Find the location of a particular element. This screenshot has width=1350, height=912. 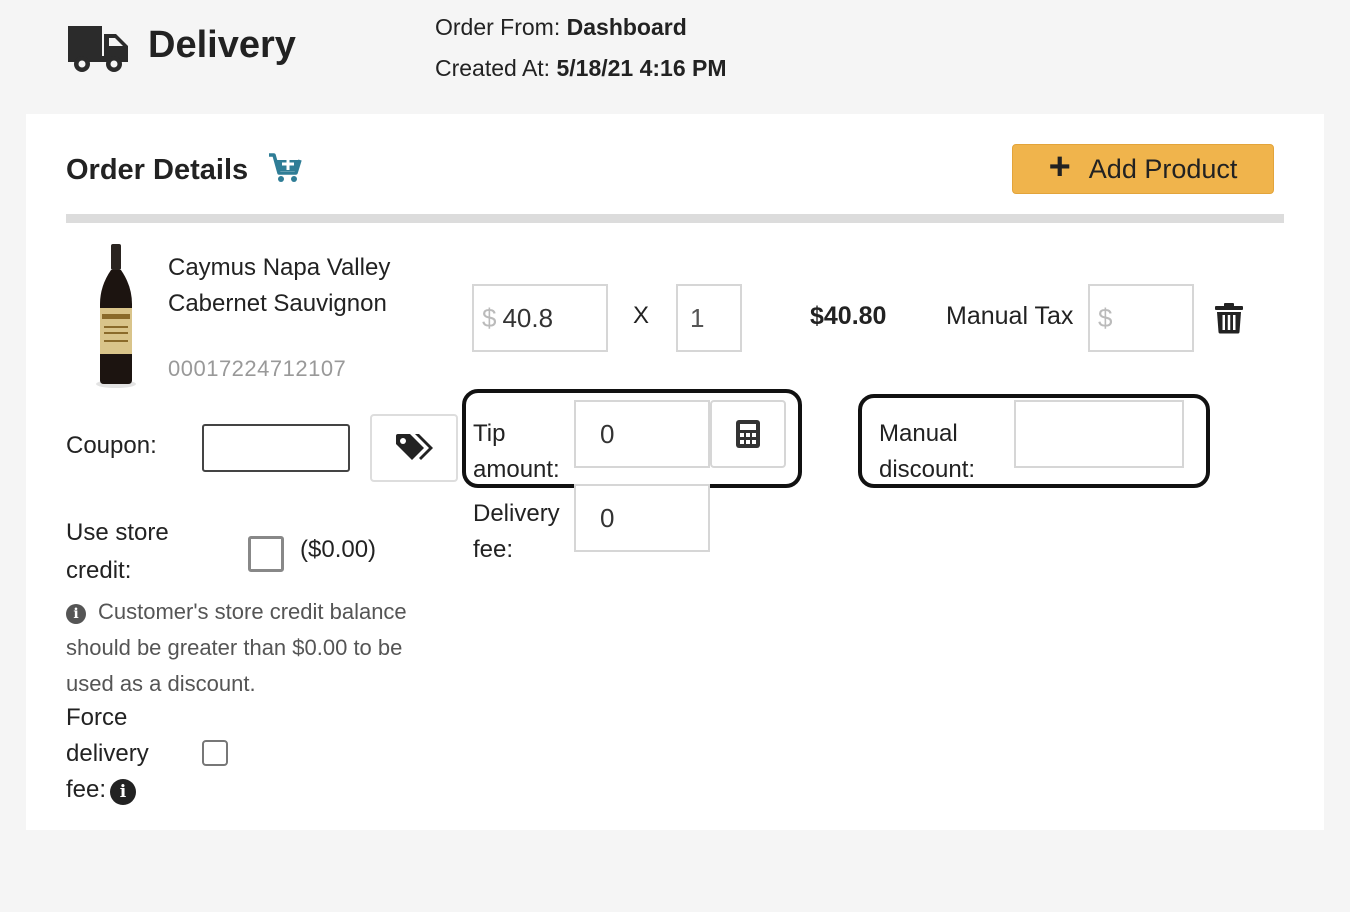

delivery-fee-input: 0 is located at coordinates (642, 518).